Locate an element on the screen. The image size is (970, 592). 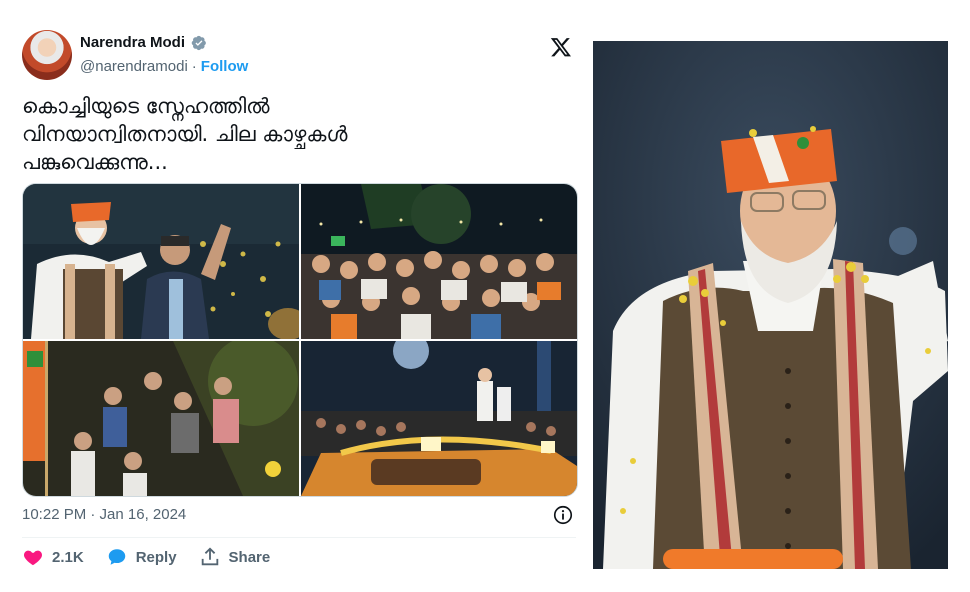
share-upload-icon is located at coordinates (209, 556).